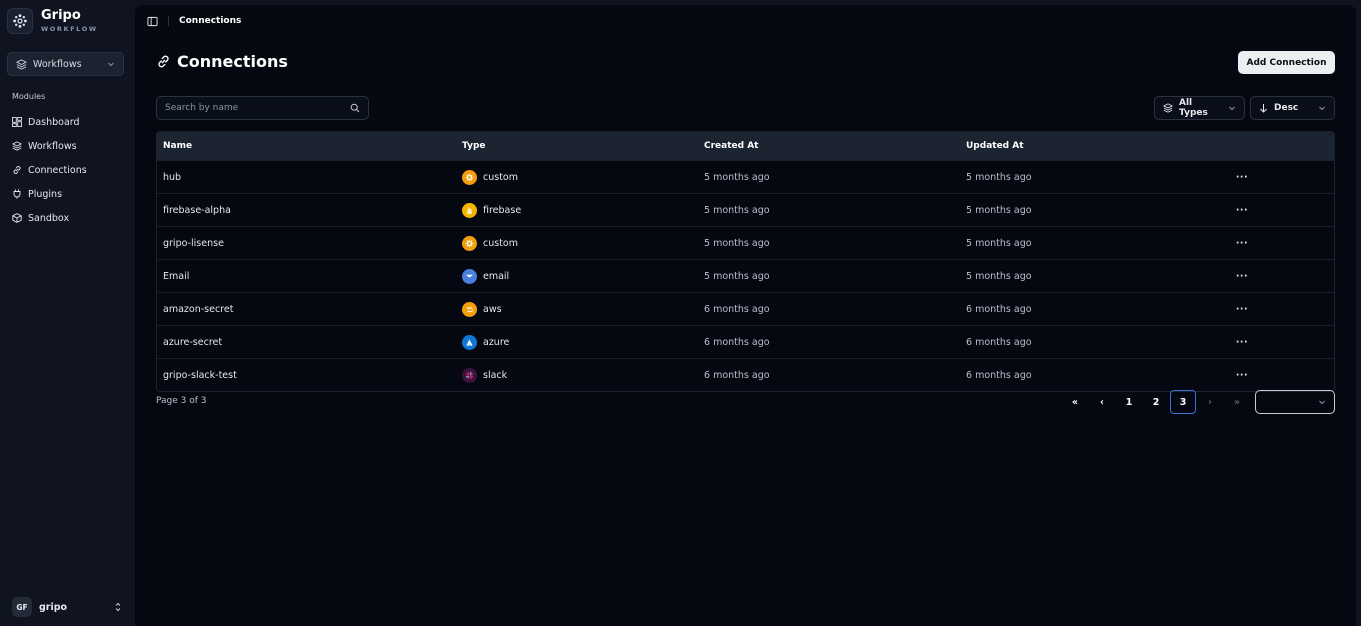 The height and width of the screenshot is (626, 1361). Describe the element at coordinates (496, 342) in the screenshot. I see `connection-type-label: azure` at that location.